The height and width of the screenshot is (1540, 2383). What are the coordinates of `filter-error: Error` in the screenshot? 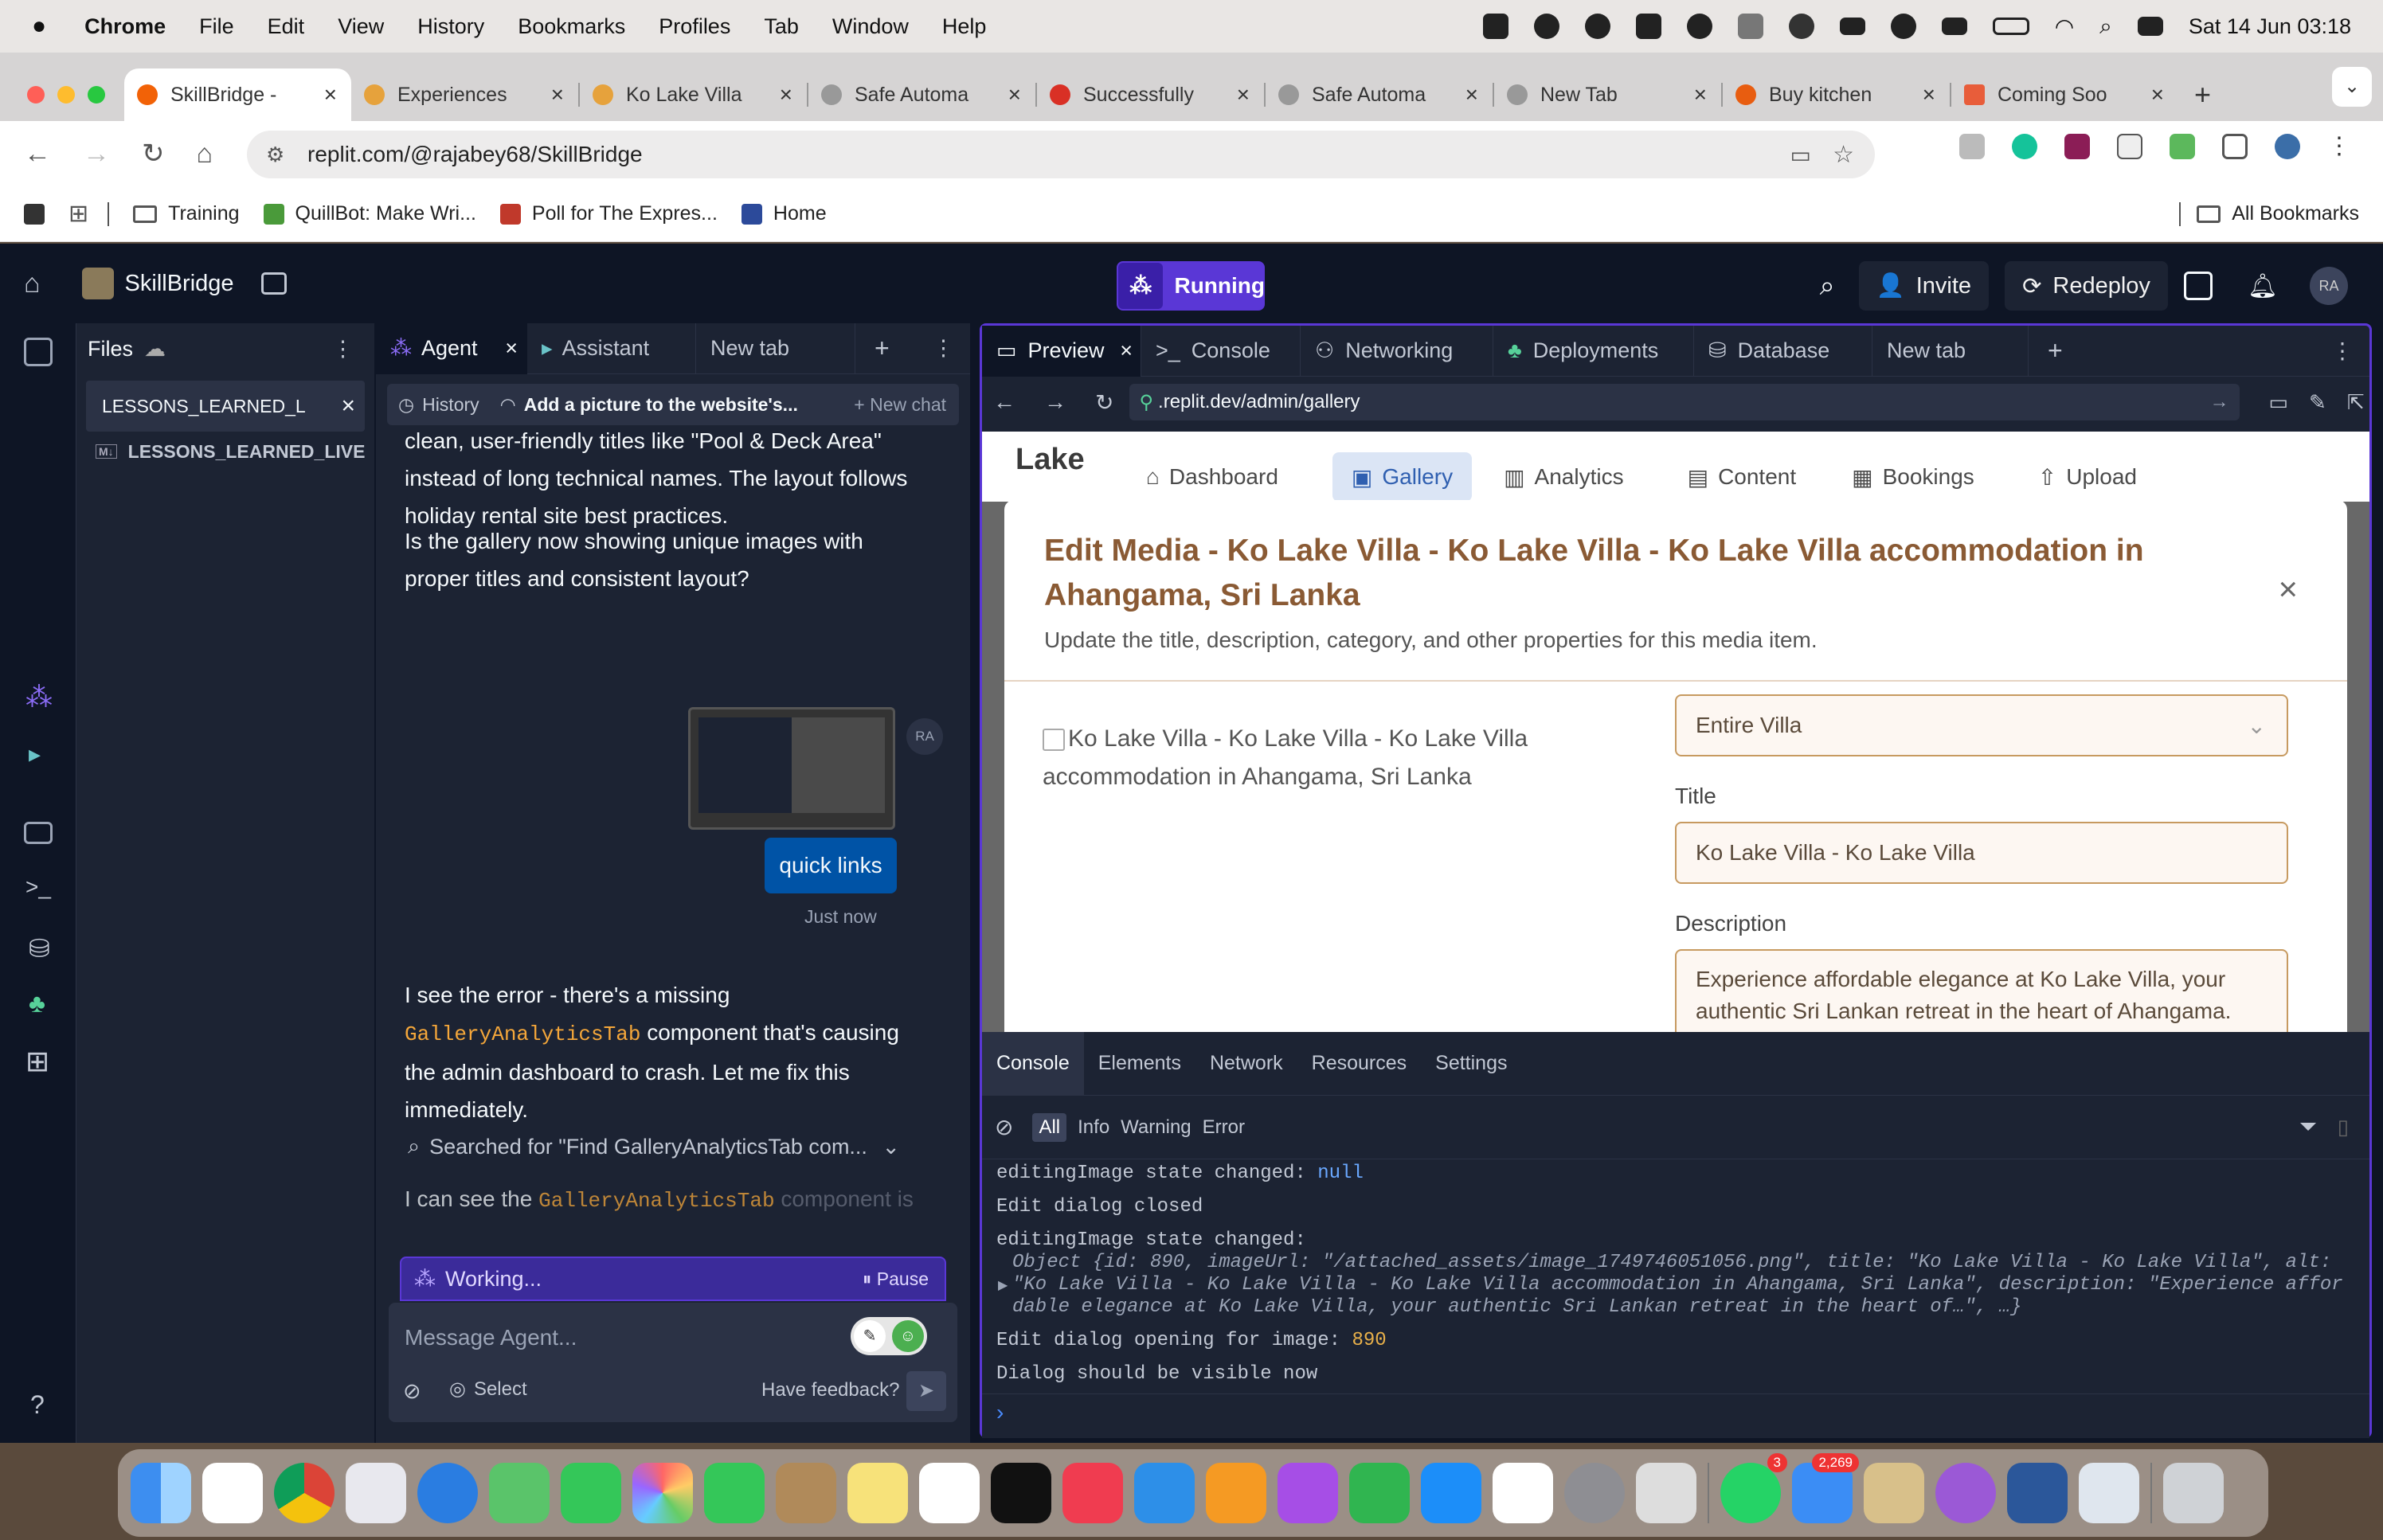 It's located at (1224, 1127).